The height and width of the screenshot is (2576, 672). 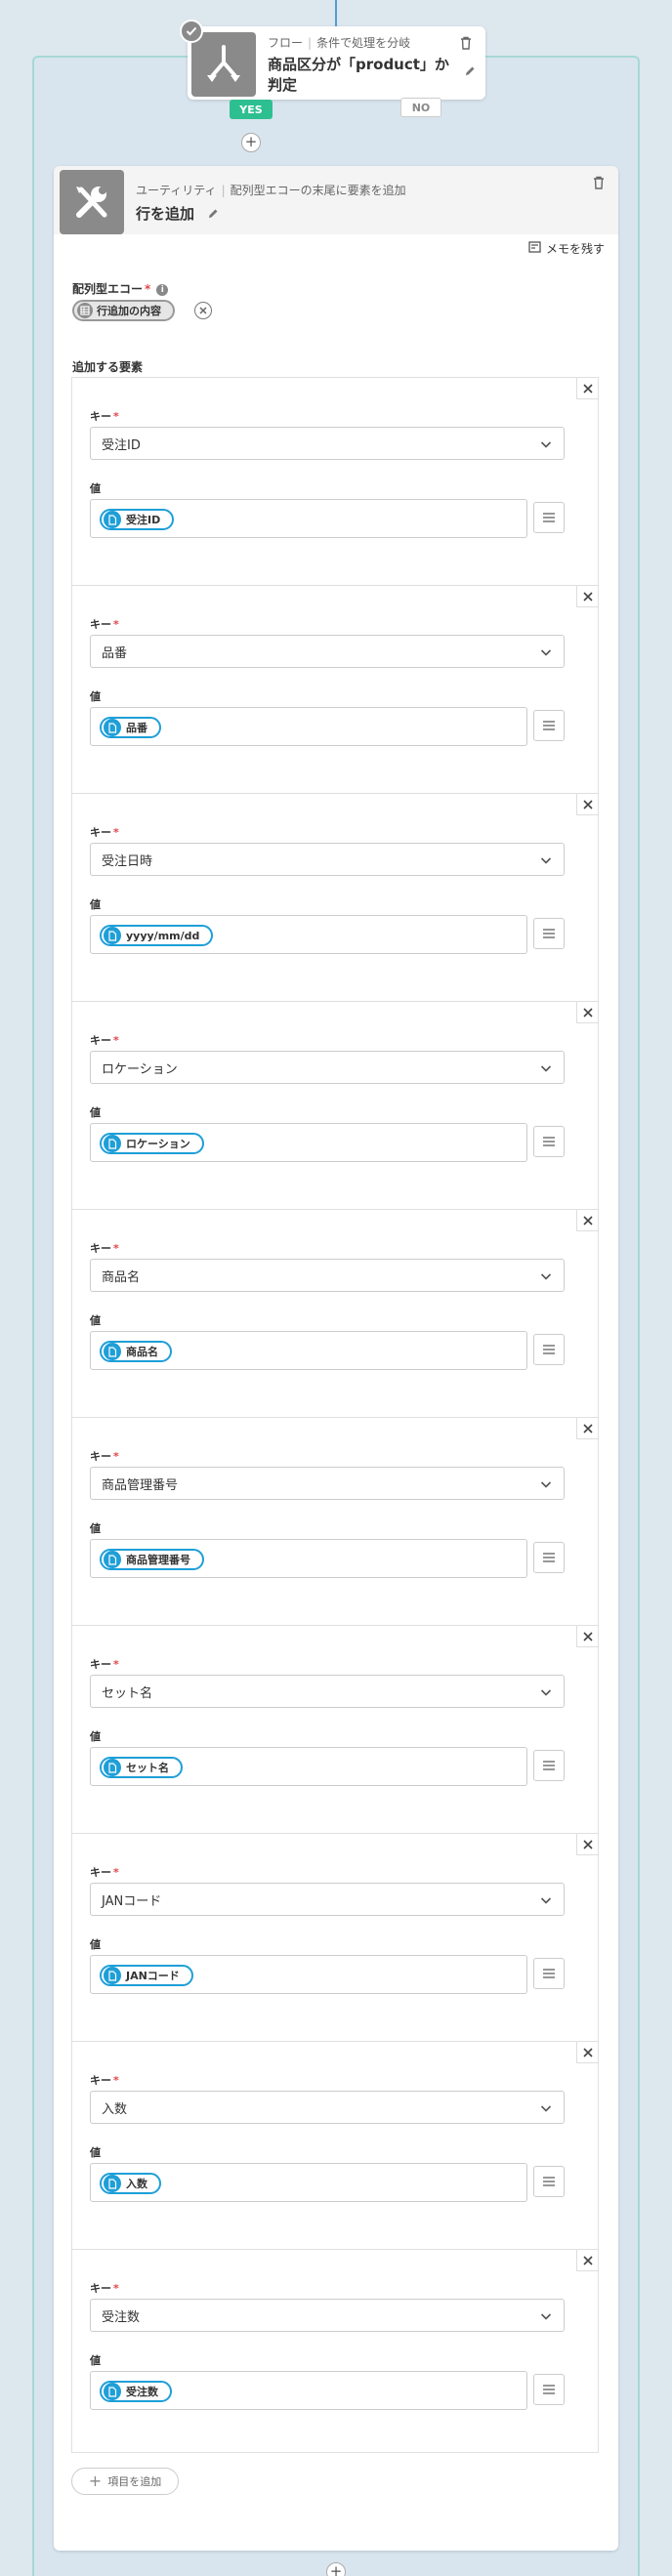 I want to click on variable-chip: yyyy/mm/dd, so click(x=157, y=936).